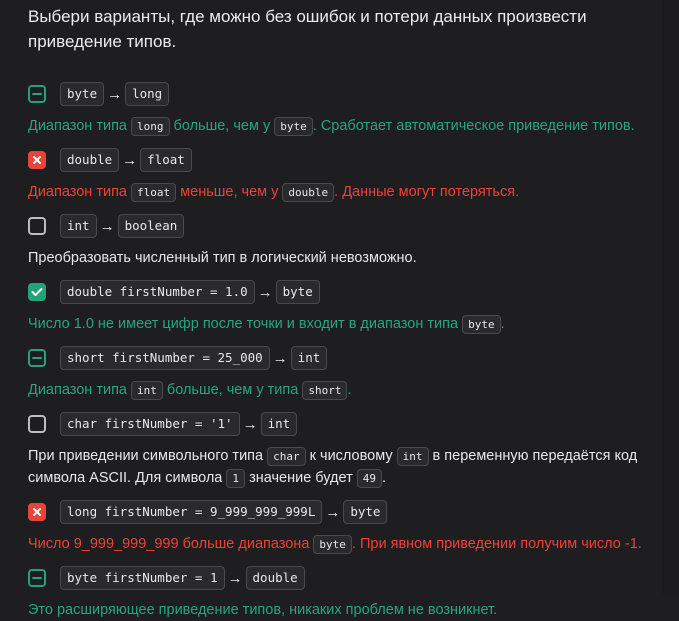  Describe the element at coordinates (150, 424) in the screenshot. I see `source-type-code: char firstNumber = '1'` at that location.